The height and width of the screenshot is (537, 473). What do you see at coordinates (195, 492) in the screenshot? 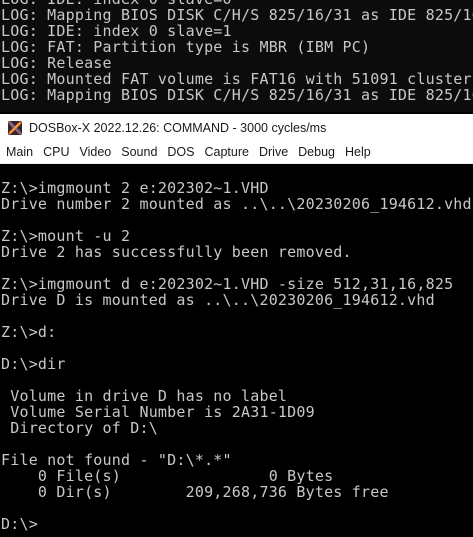
I see `terminal-line: 0 Dir(s) 209,268,736 Bytes free` at bounding box center [195, 492].